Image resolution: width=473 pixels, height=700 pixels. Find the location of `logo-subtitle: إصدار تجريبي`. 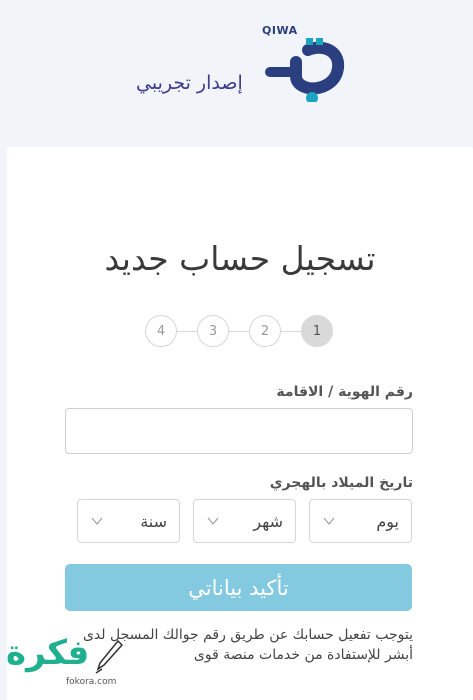

logo-subtitle: إصدار تجريبي is located at coordinates (189, 83).